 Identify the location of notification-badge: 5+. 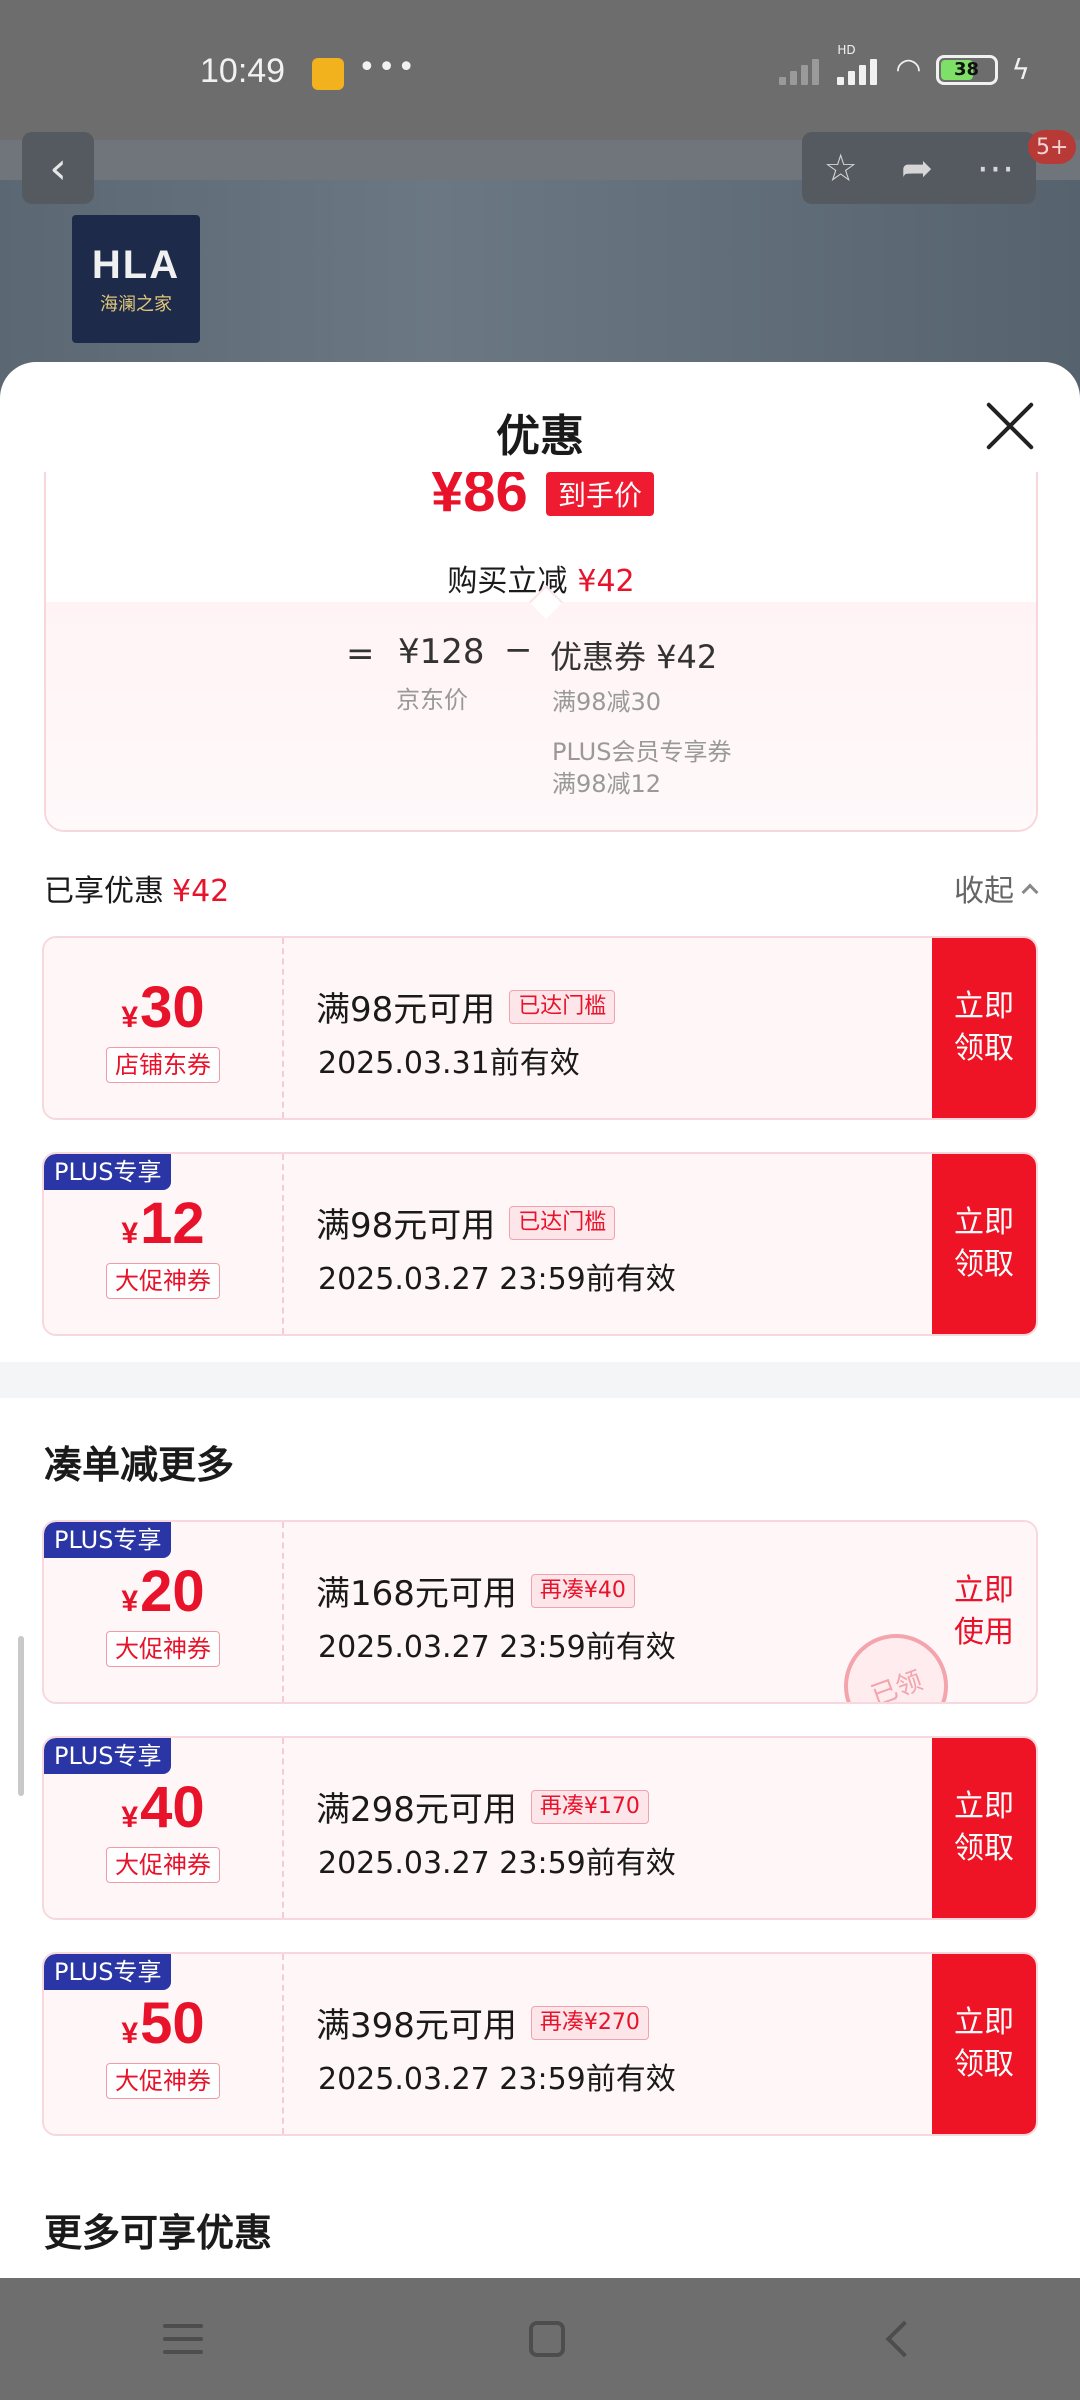
(1052, 147).